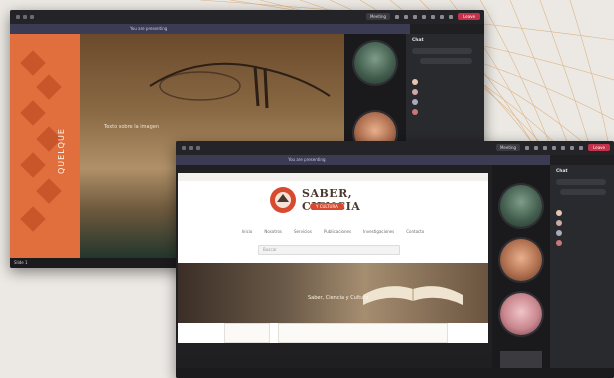 Image resolution: width=614 pixels, height=378 pixels. What do you see at coordinates (270, 249) in the screenshot?
I see `search-placeholder: Buscar` at bounding box center [270, 249].